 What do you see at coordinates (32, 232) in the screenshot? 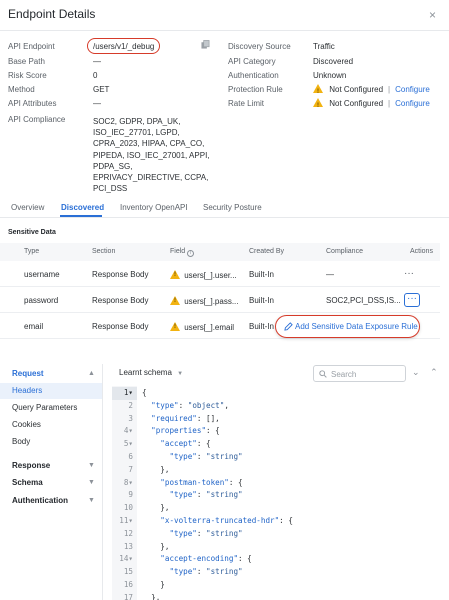
I see `sensitive-data-heading: Sensitive Data` at bounding box center [32, 232].